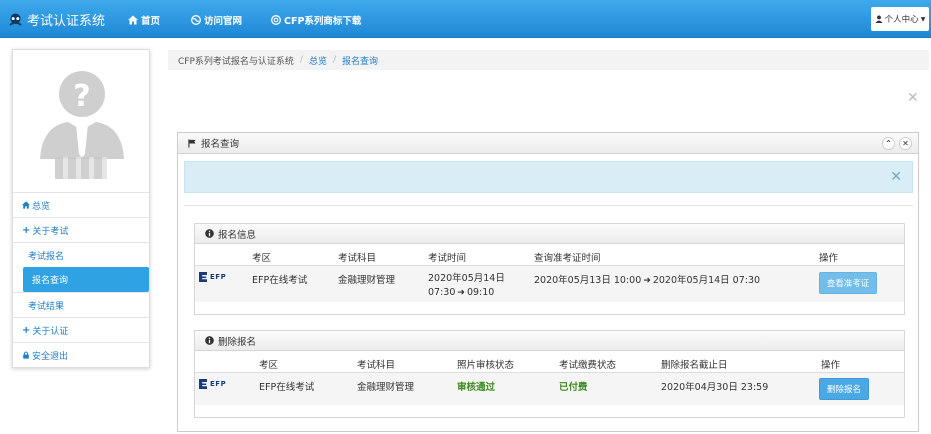 The width and height of the screenshot is (931, 434). I want to click on column-header: 考试缴费状态, so click(588, 365).